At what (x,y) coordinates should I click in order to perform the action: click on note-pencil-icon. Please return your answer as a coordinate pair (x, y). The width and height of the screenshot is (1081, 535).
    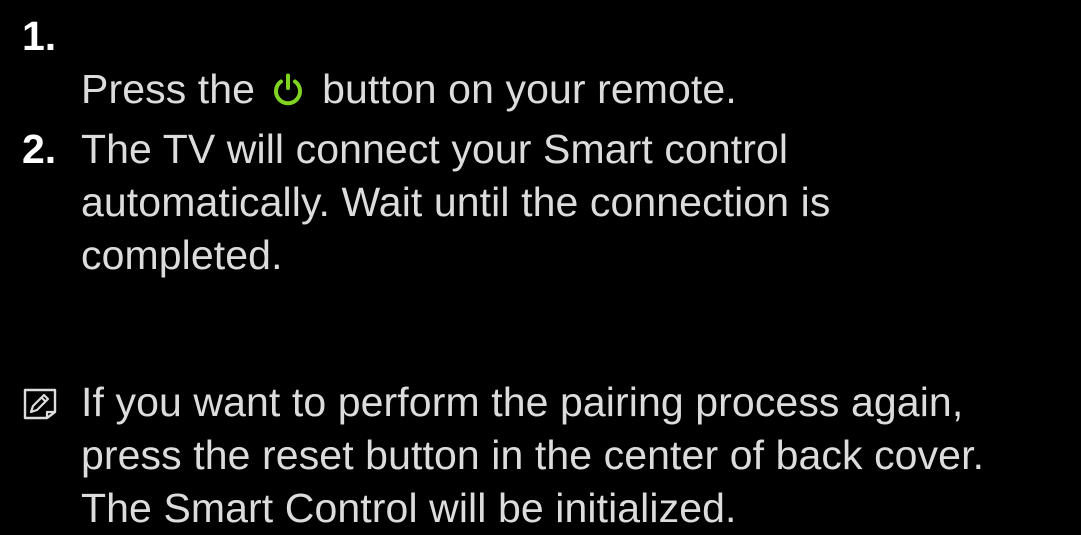
    Looking at the image, I should click on (40, 404).